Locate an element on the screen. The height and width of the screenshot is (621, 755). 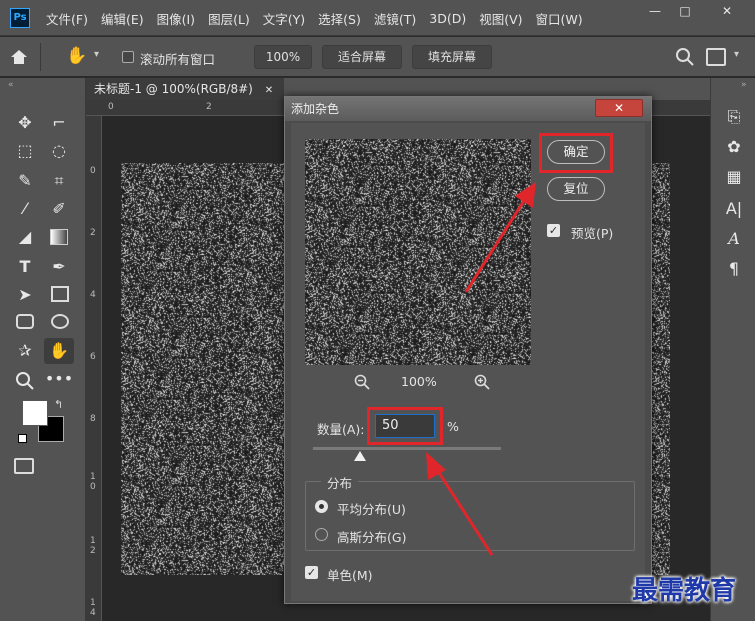
arrow-to-ok-head is located at coordinates (525, 195).